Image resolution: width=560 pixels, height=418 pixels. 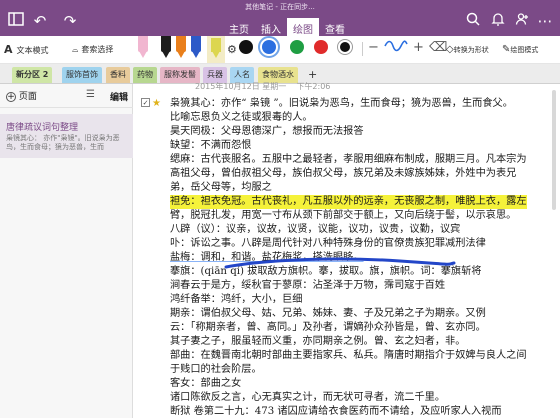 I want to click on note-line: 高祖父母，曾伯叔祖父母，族伯叔父母，族兄弟及未嫁族姊妹，外姓中为表兄, so click(x=343, y=173).